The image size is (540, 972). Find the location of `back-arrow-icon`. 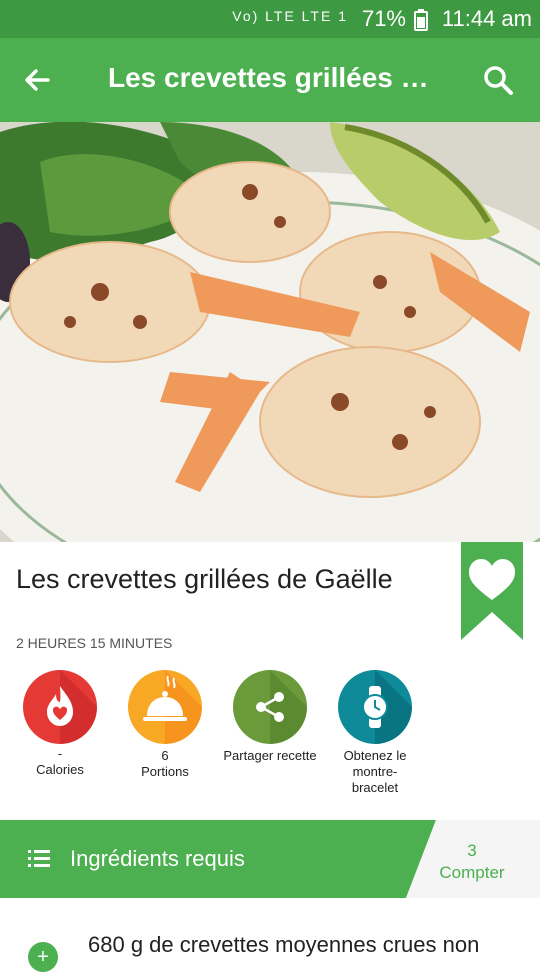

back-arrow-icon is located at coordinates (38, 80).